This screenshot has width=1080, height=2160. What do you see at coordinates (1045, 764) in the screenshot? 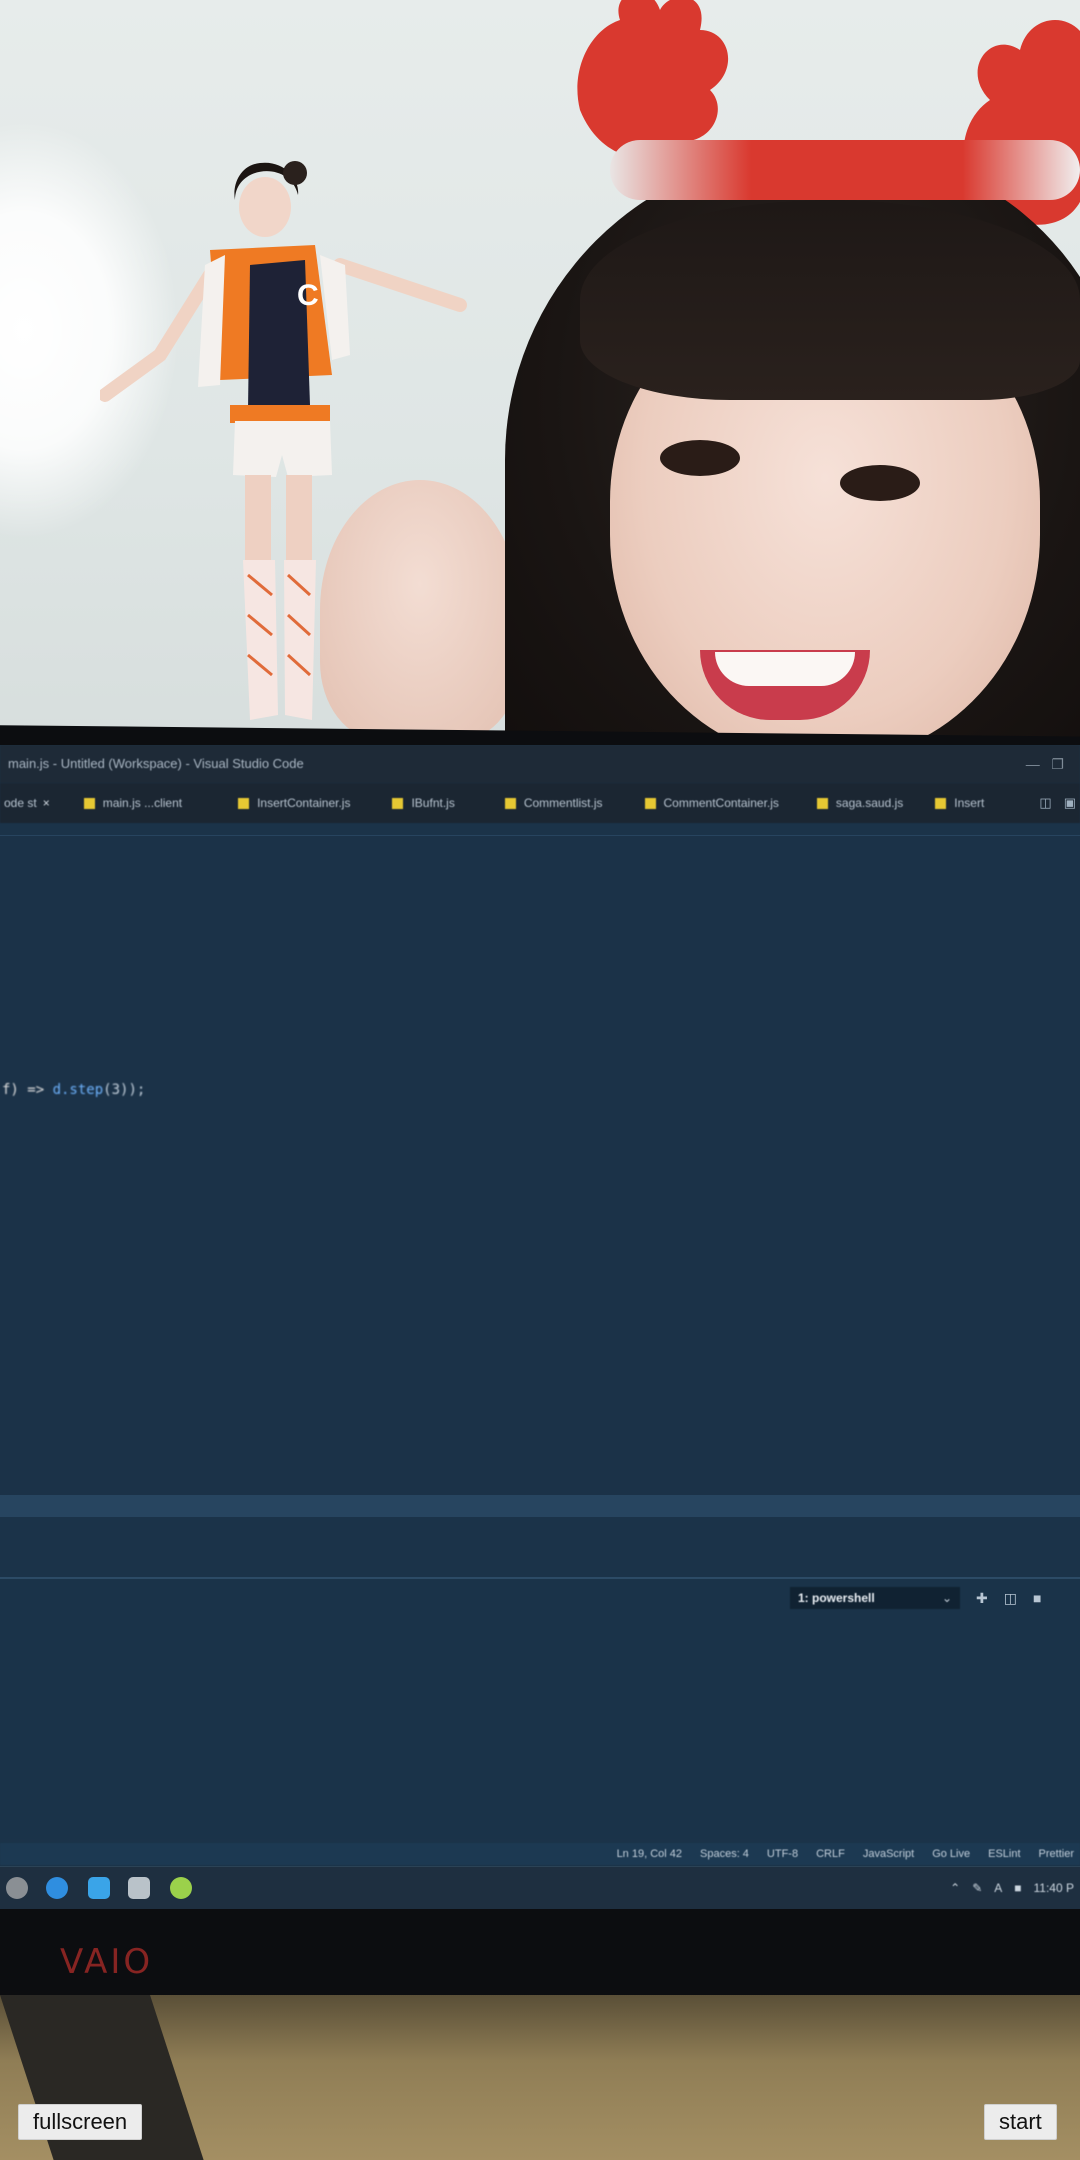
I see `window-controls: — ❐` at bounding box center [1045, 764].